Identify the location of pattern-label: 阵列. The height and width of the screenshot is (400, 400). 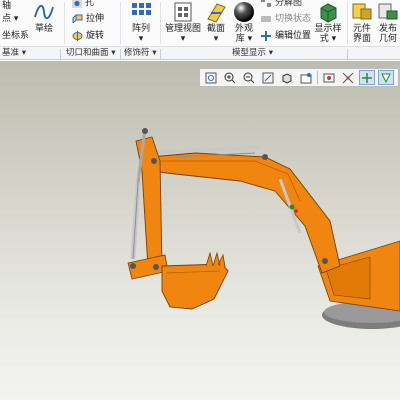
(140, 29).